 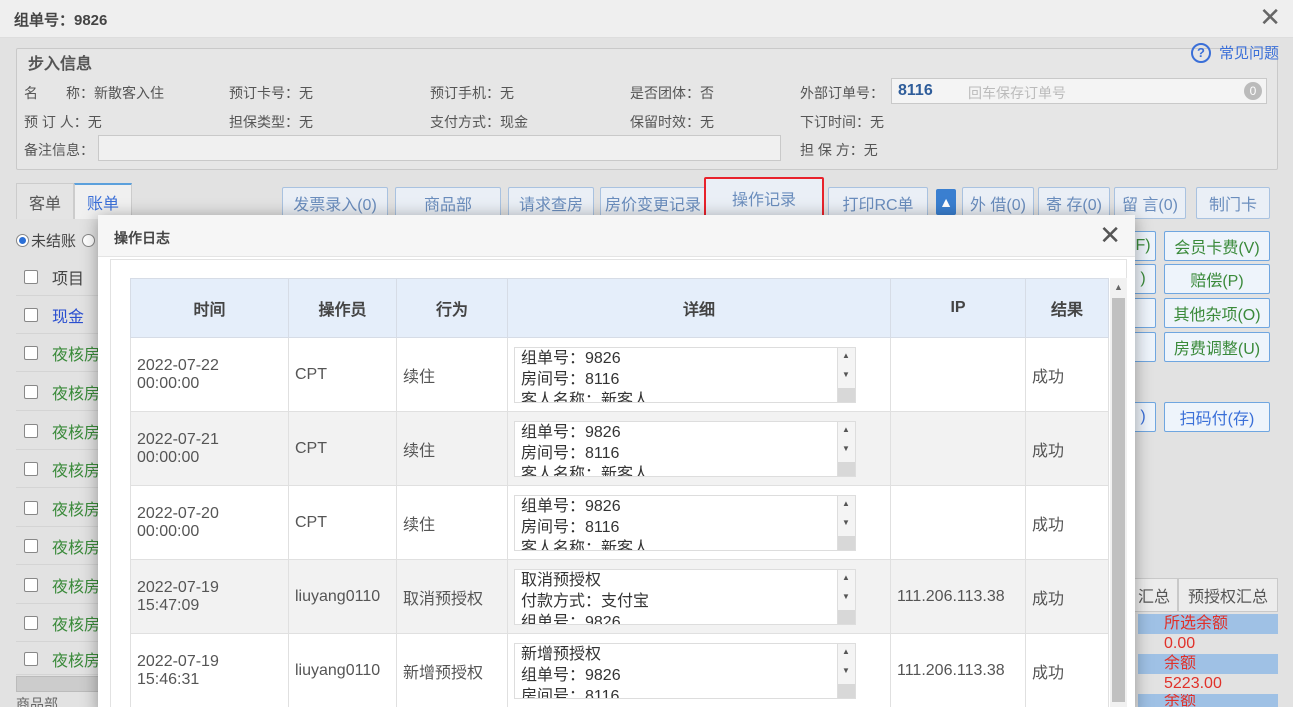 I want to click on selected-balance-label: 所选余额, so click(x=1208, y=624).